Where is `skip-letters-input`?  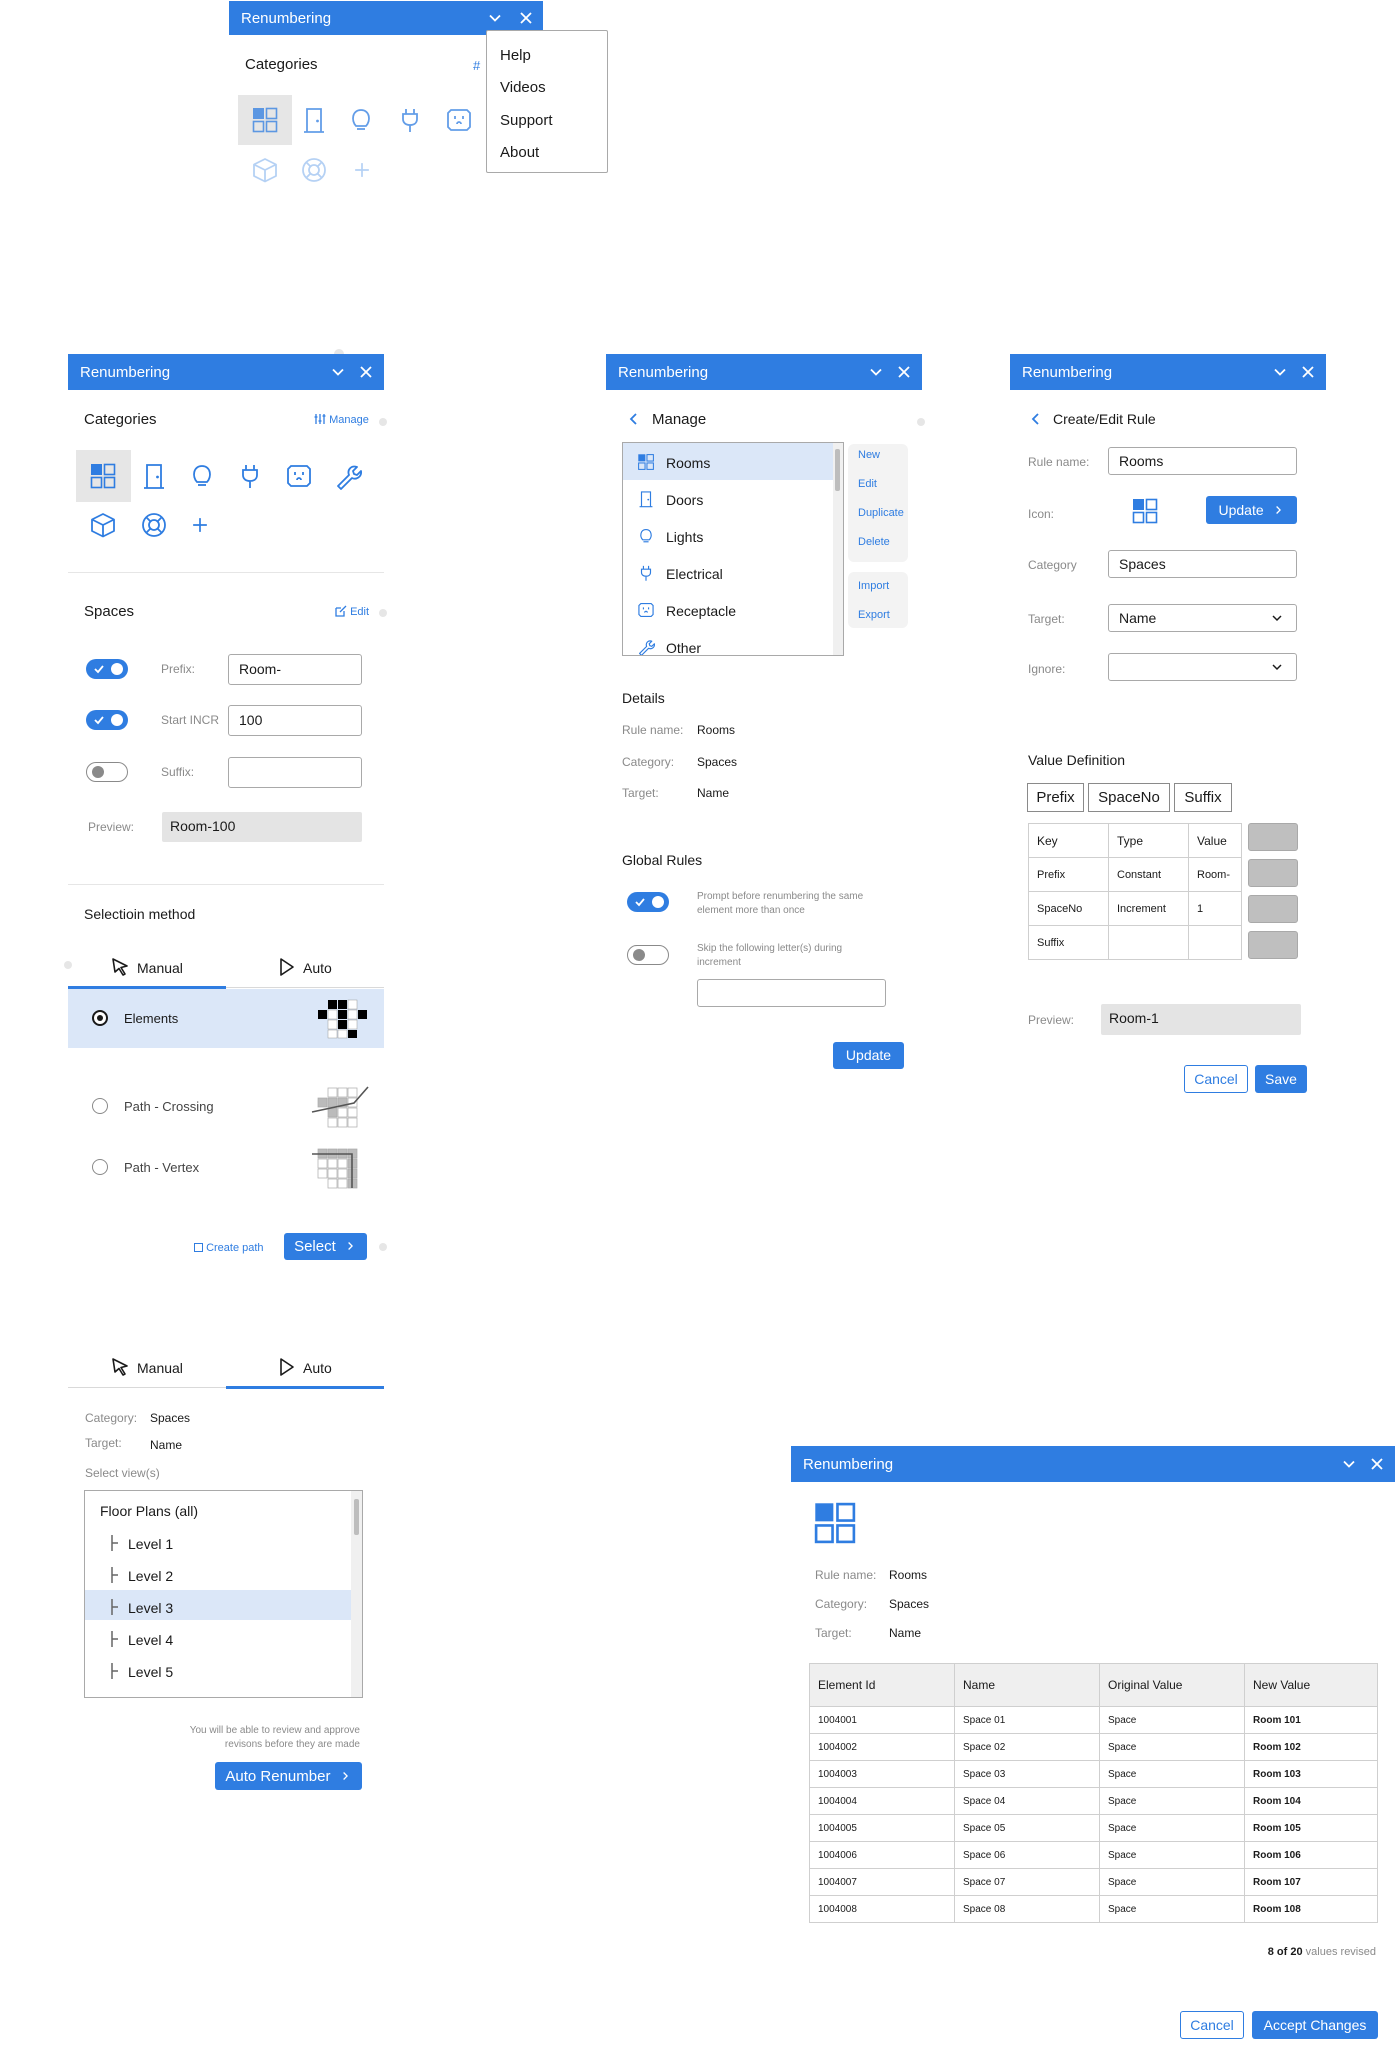 skip-letters-input is located at coordinates (791, 993).